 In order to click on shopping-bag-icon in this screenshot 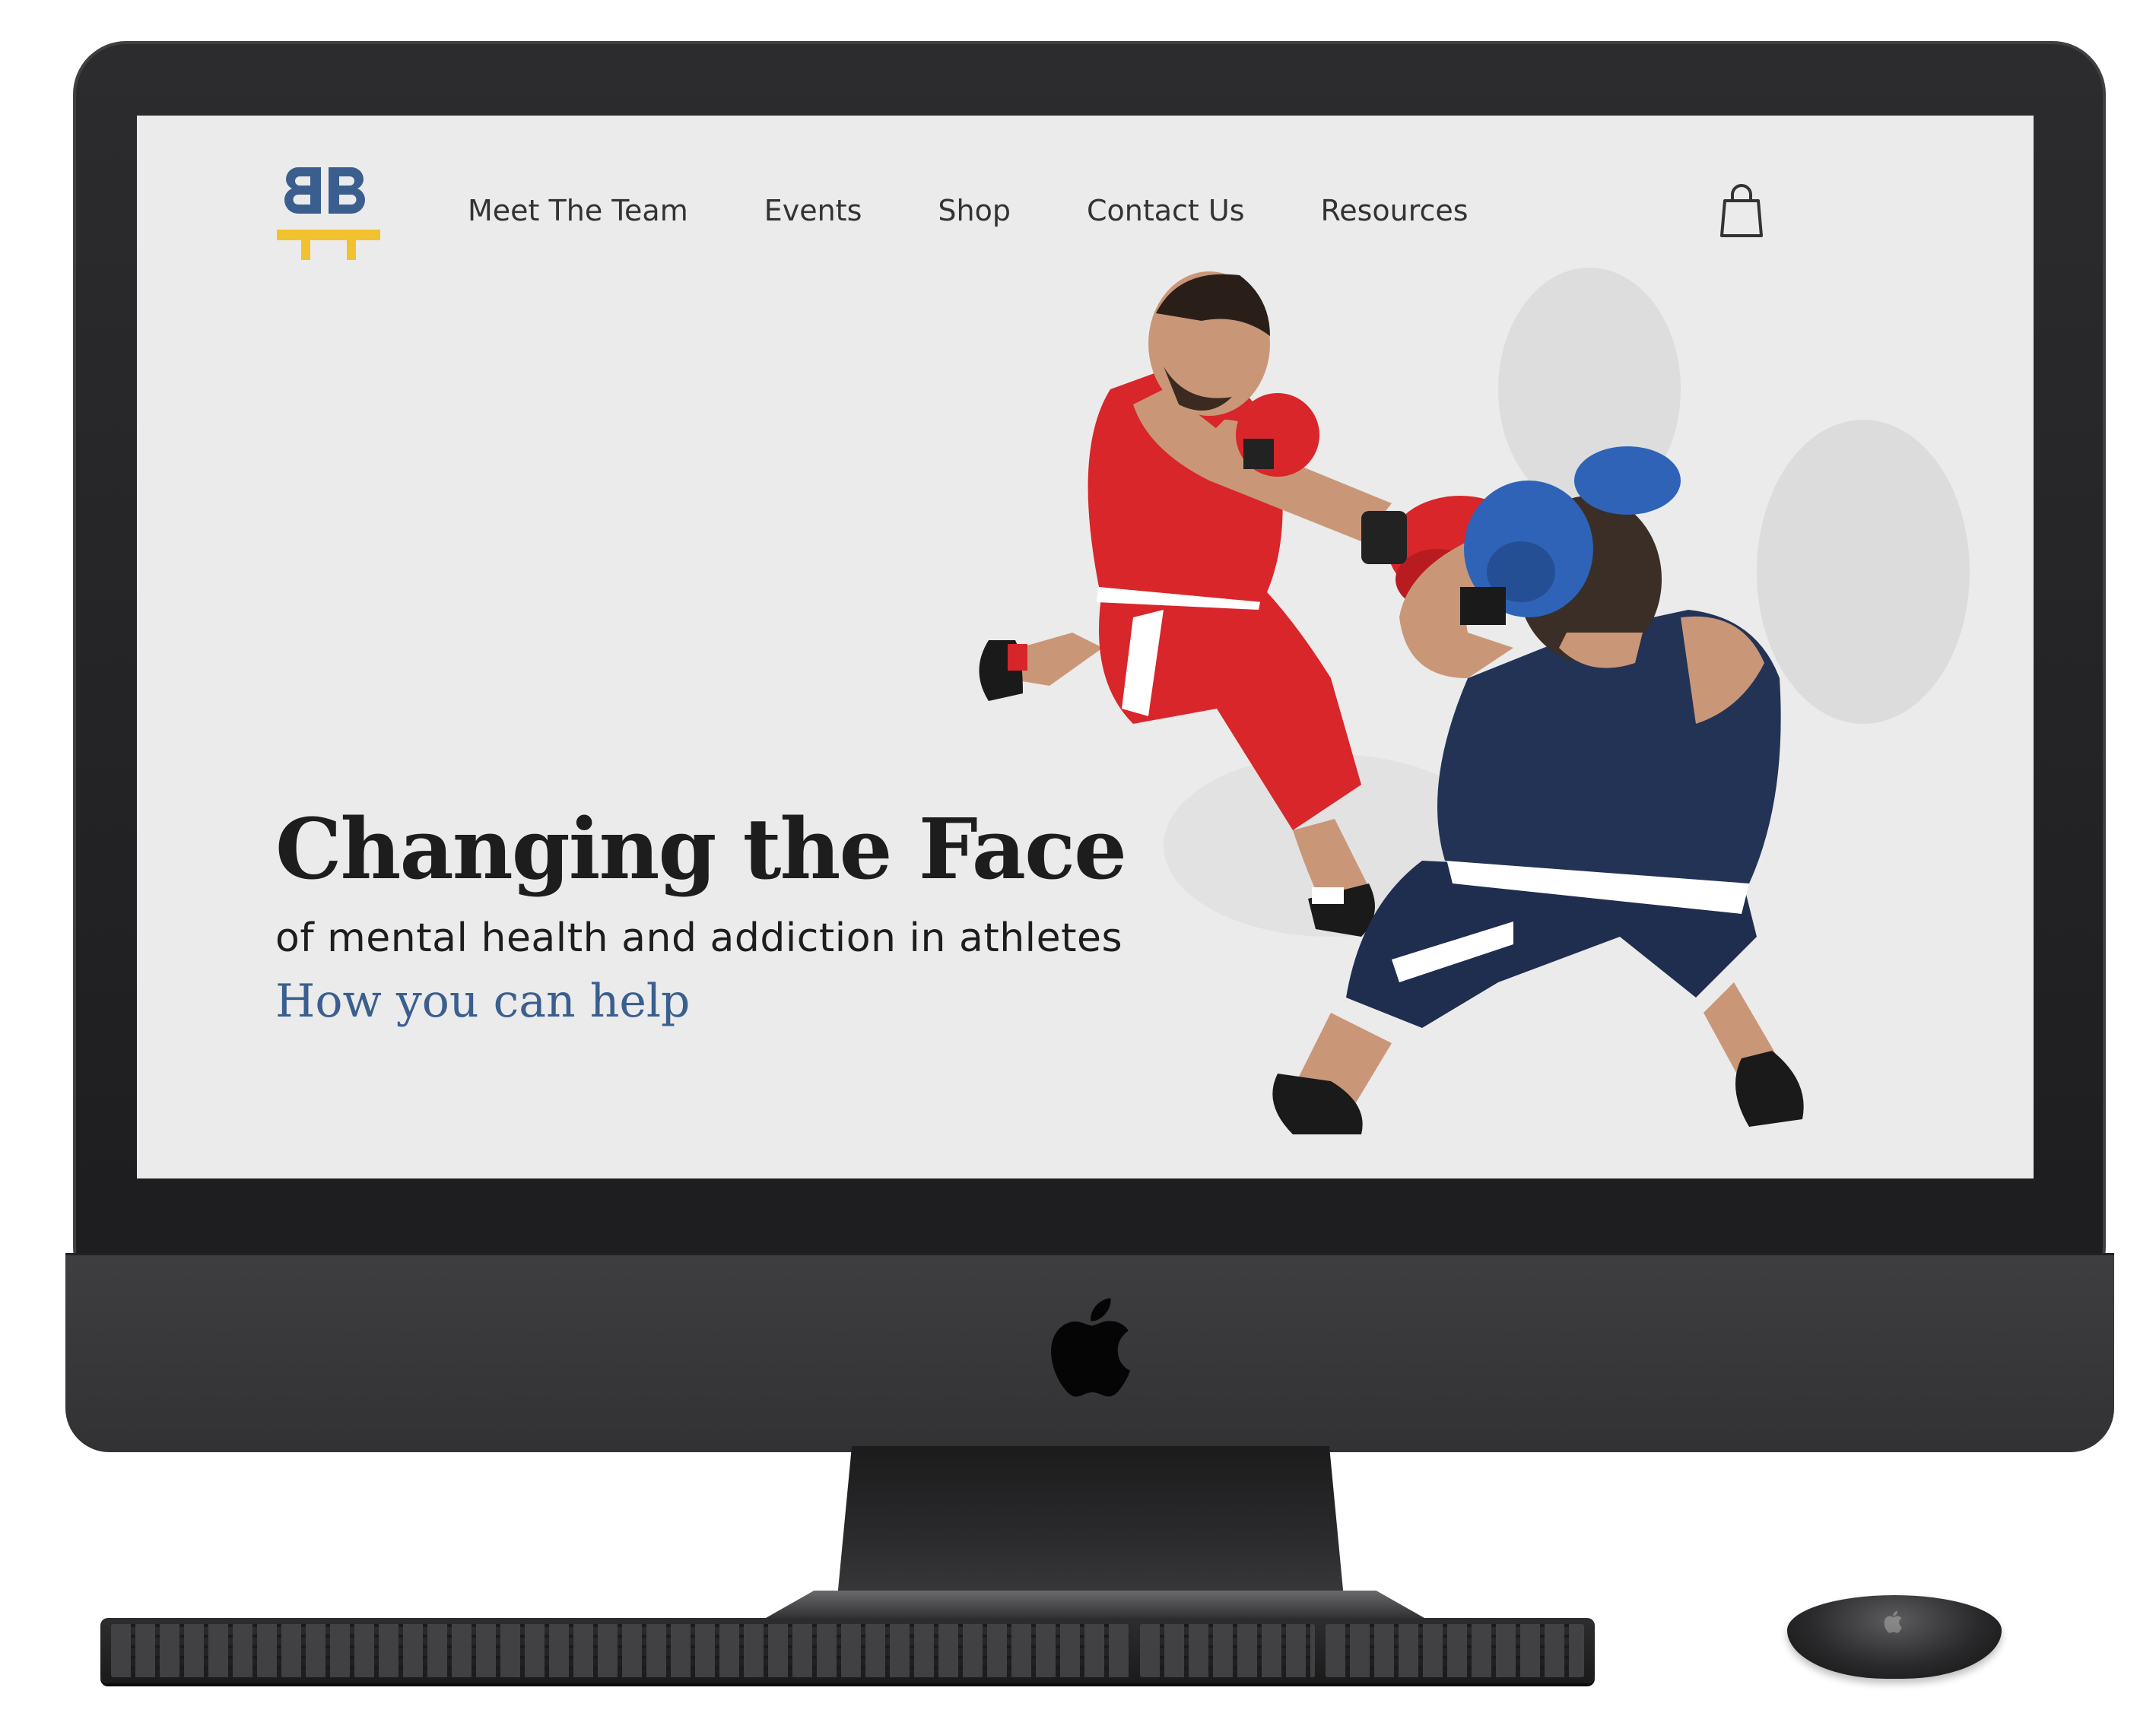, I will do `click(1741, 211)`.